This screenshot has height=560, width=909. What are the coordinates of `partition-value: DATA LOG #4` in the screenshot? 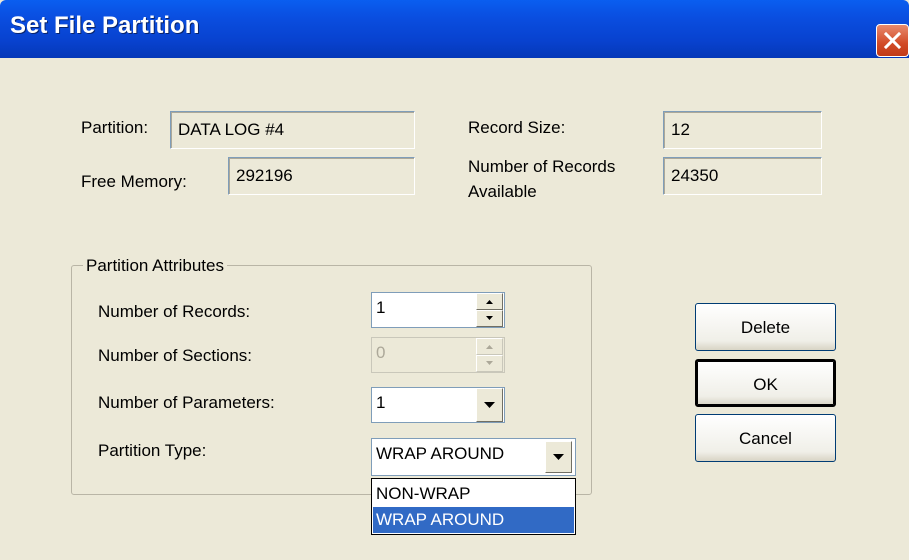 It's located at (231, 129).